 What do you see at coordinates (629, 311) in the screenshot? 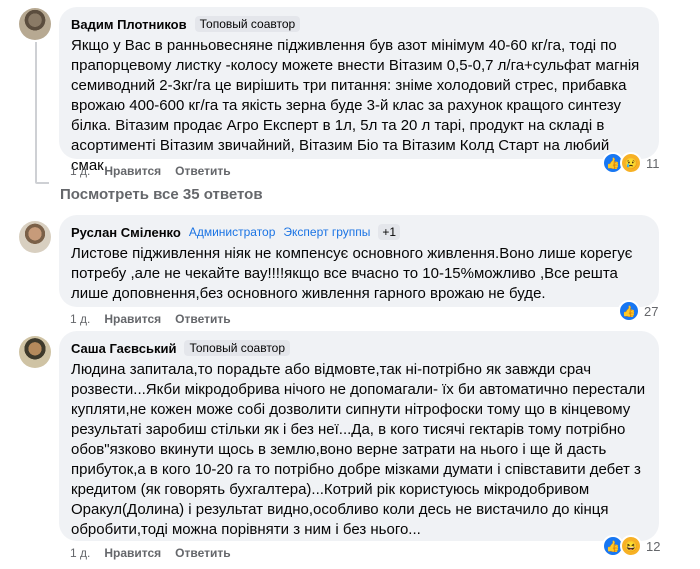
I see `like-icon: 👍` at bounding box center [629, 311].